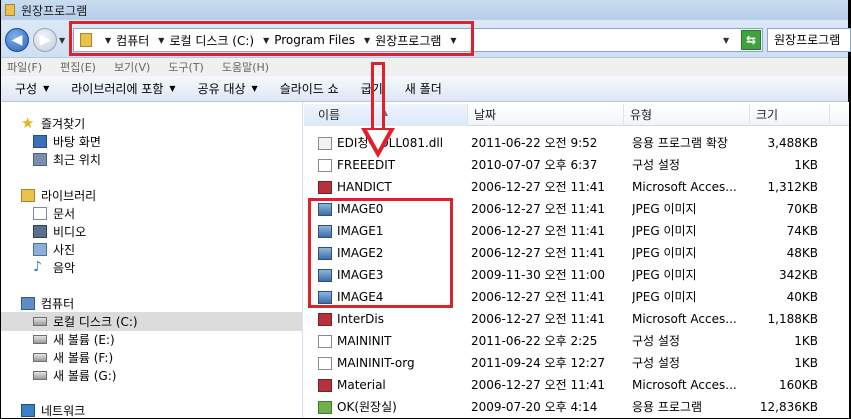 This screenshot has height=419, width=851. Describe the element at coordinates (54, 10) in the screenshot. I see `window-title: 원장프로그램` at that location.